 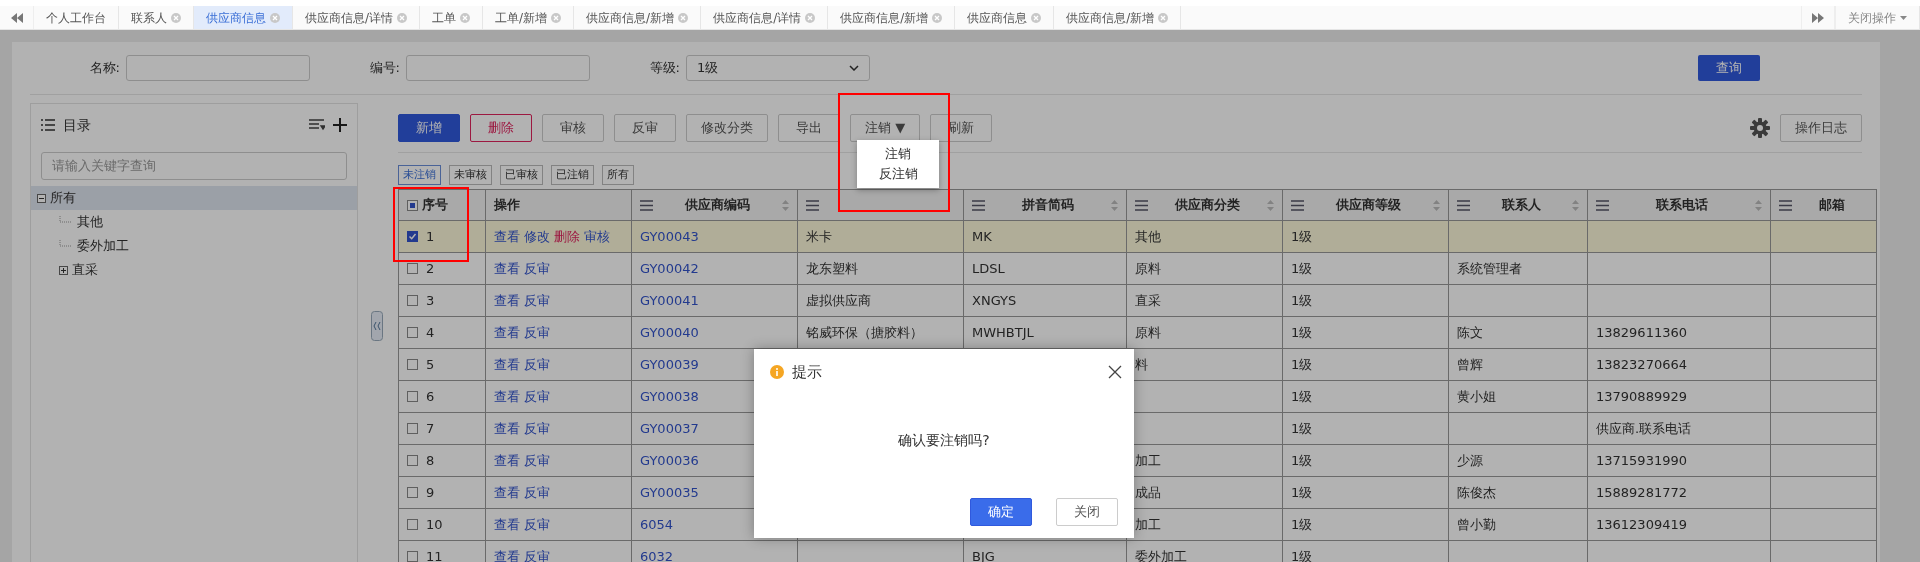 What do you see at coordinates (885, 127) in the screenshot?
I see `cancel-dropdown-button: 注销 ▼` at bounding box center [885, 127].